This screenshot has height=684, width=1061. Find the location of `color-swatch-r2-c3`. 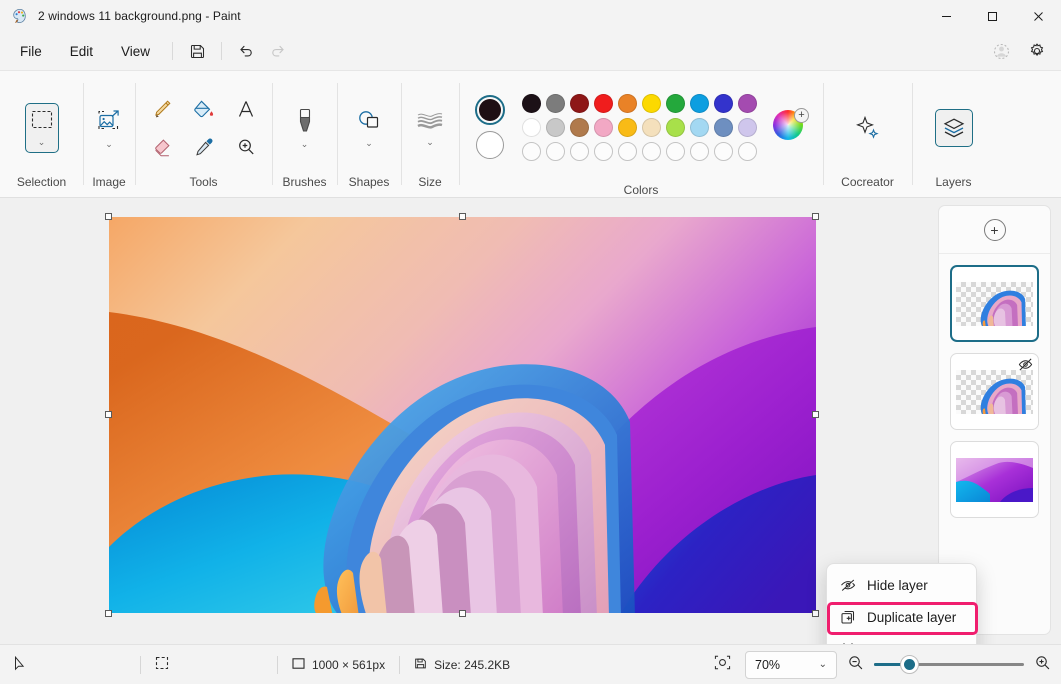

color-swatch-r2-c3 is located at coordinates (603, 127).